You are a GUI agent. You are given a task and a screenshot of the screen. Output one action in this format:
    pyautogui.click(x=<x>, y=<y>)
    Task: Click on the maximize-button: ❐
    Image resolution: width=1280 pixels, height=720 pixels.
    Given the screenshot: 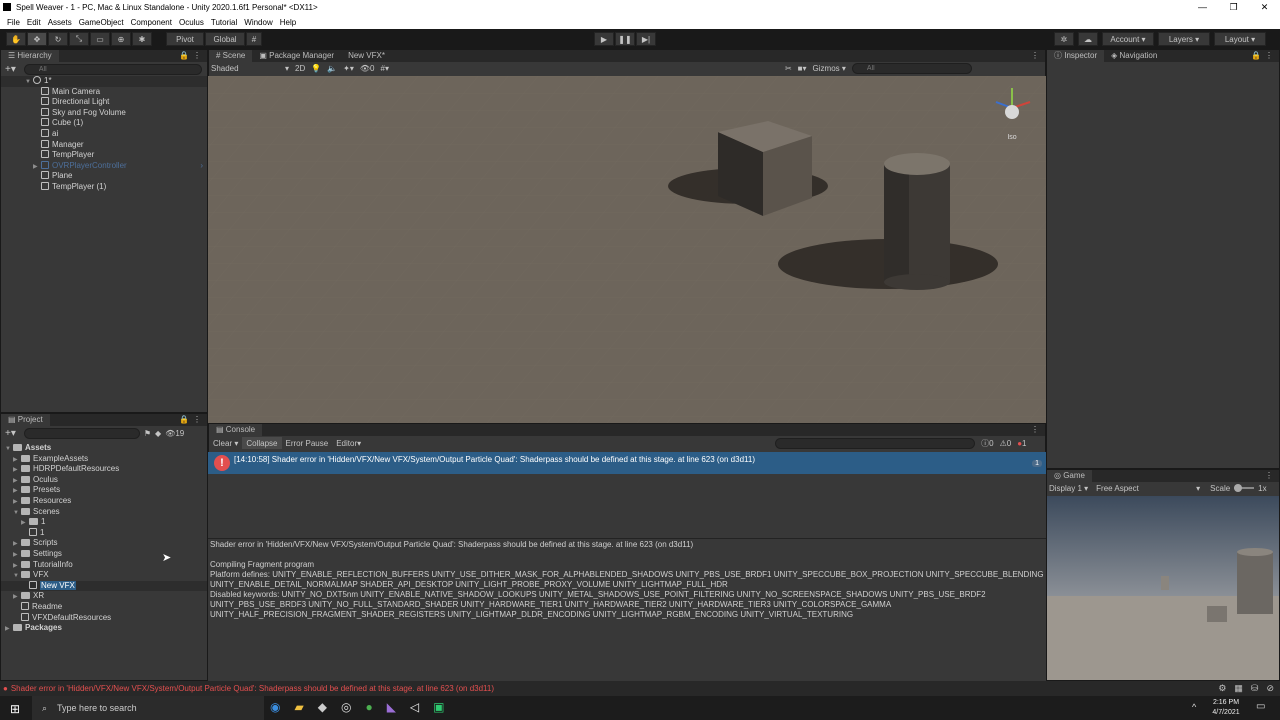 What is the action you would take?
    pyautogui.click(x=1233, y=7)
    